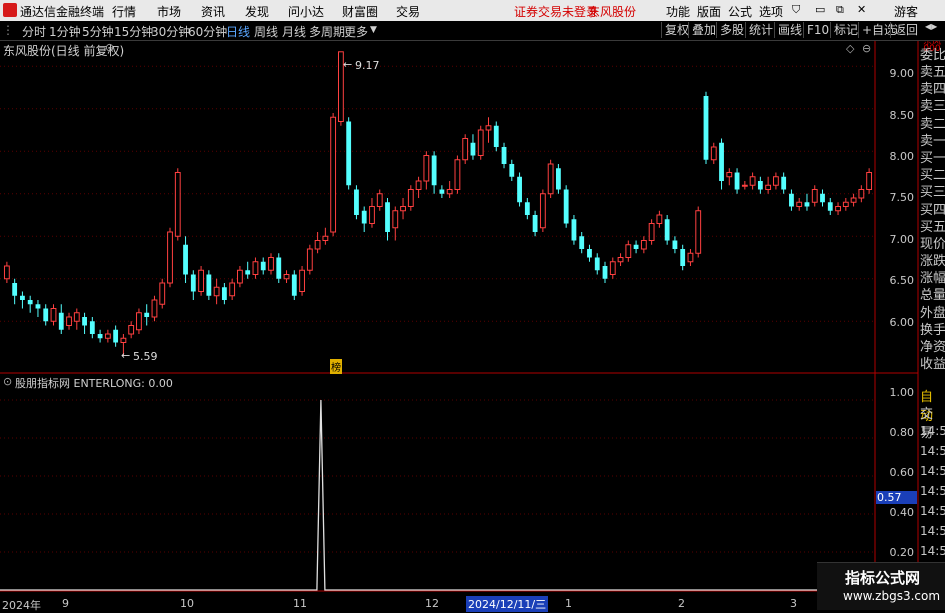 This screenshot has width=945, height=613. I want to click on menu-banmian: 版面, so click(709, 11).